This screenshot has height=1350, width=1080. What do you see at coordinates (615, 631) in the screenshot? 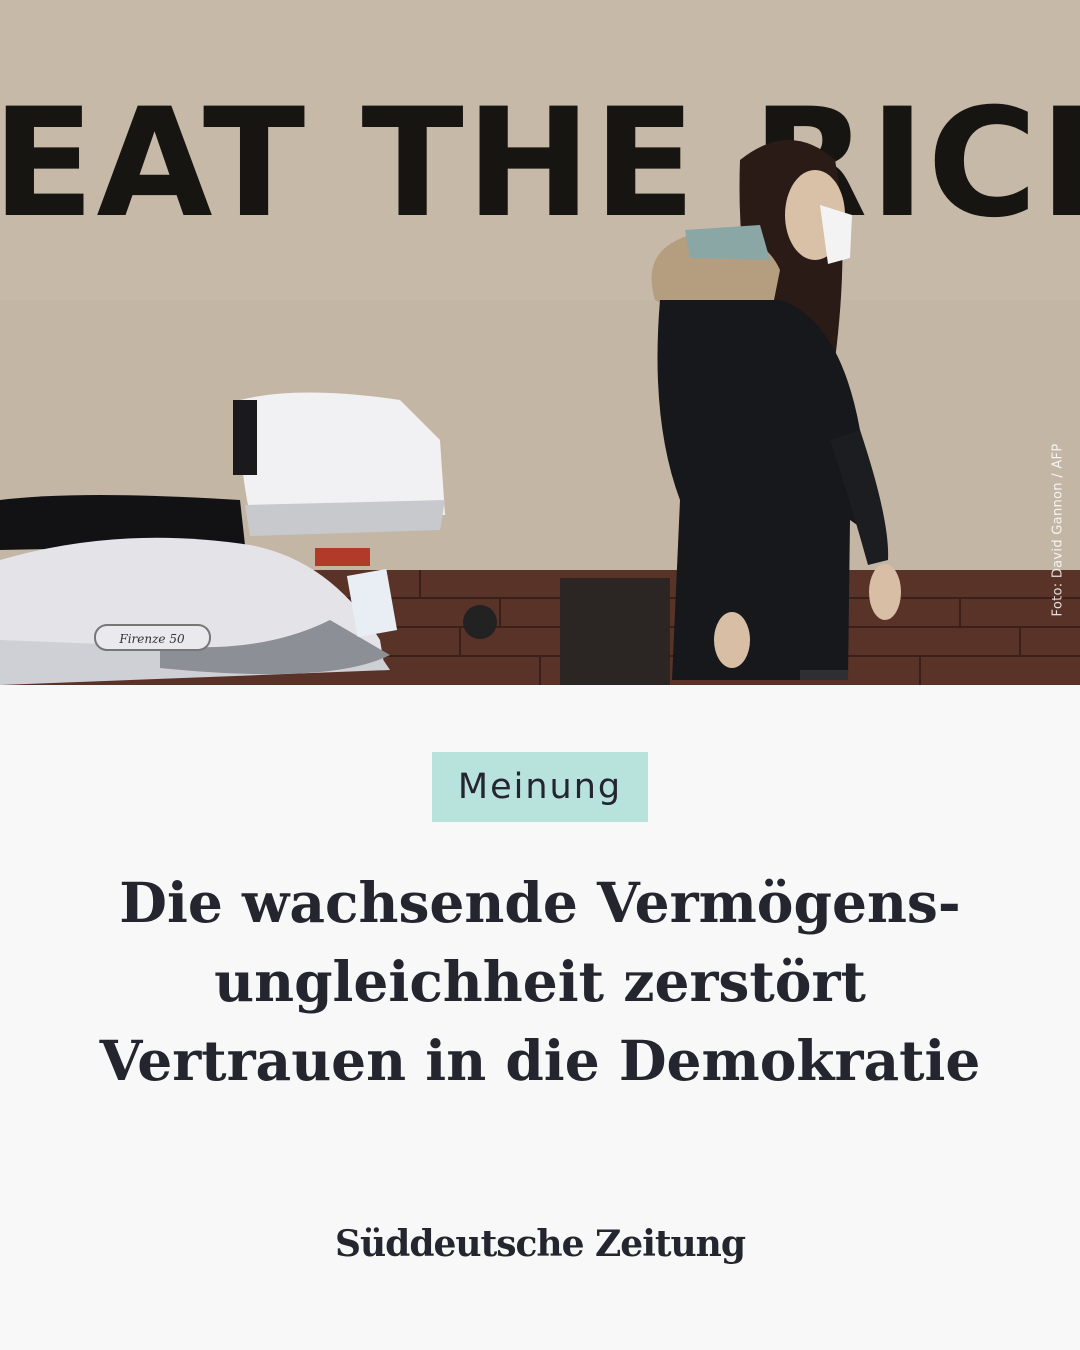
I see `vent` at bounding box center [615, 631].